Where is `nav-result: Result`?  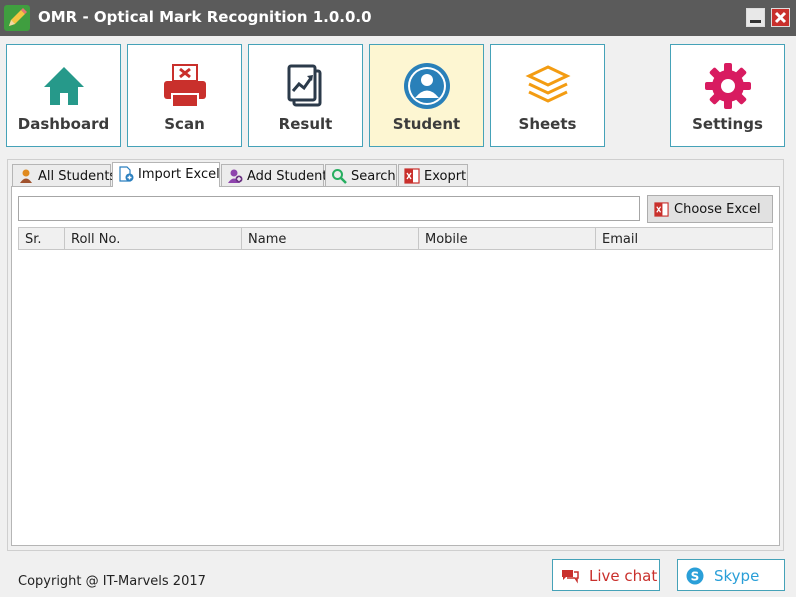 nav-result: Result is located at coordinates (305, 95).